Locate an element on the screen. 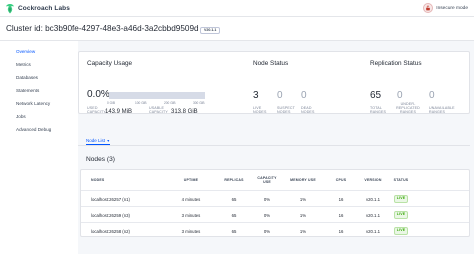 This screenshot has width=474, height=254. column-header-version: VERSION is located at coordinates (373, 180).